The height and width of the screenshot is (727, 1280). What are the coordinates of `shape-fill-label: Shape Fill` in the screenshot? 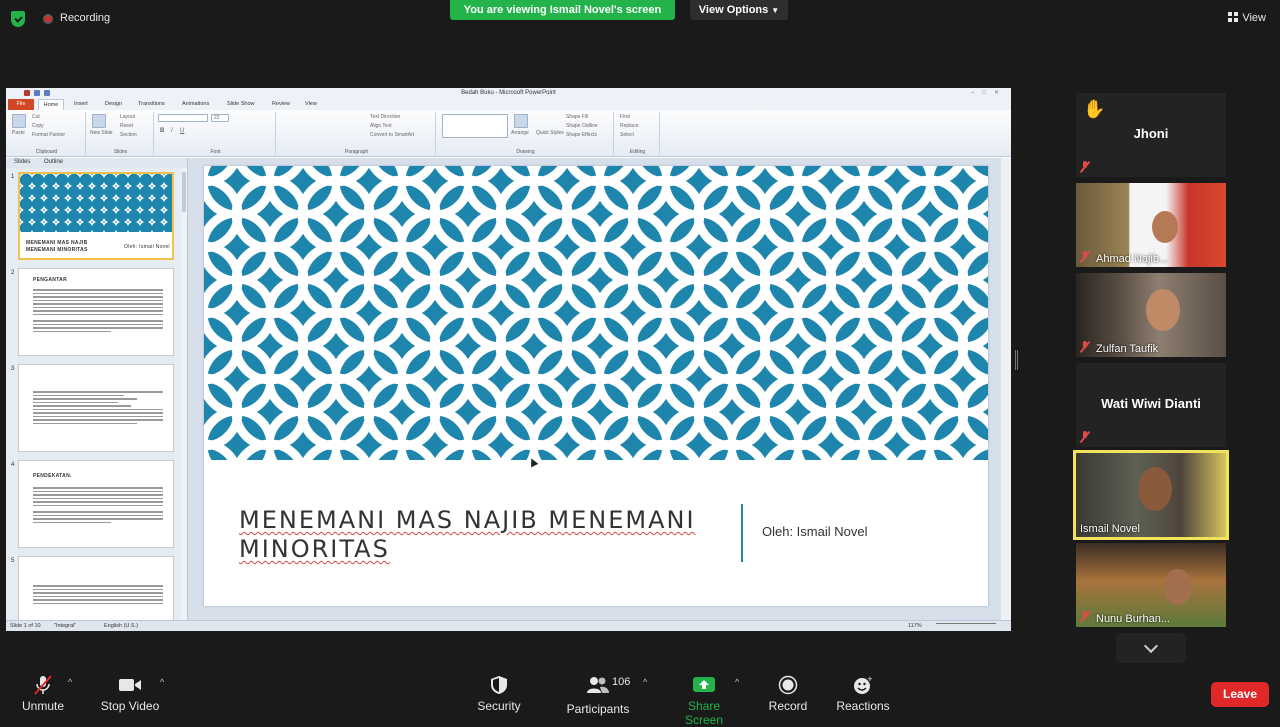 It's located at (577, 117).